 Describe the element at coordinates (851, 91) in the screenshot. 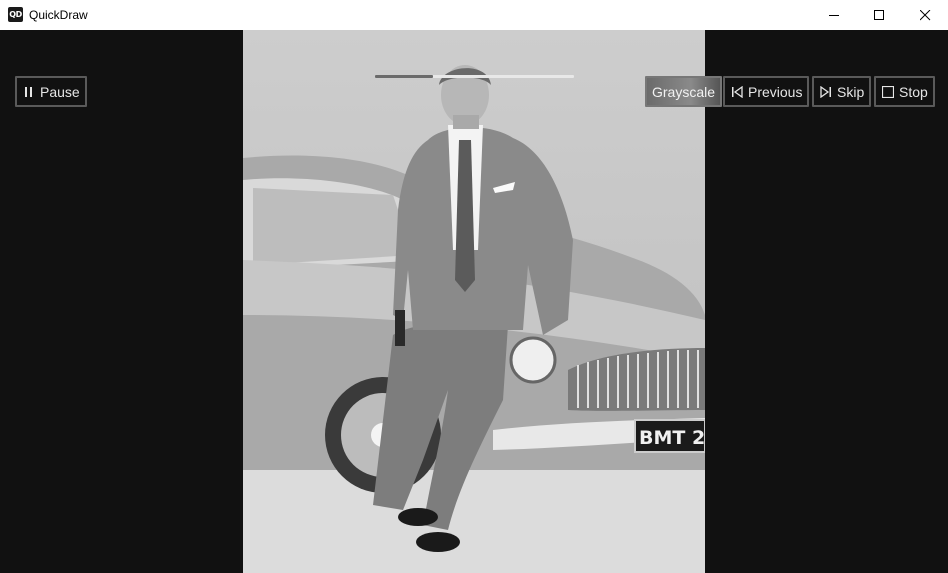

I see `skip-label: Skip` at that location.